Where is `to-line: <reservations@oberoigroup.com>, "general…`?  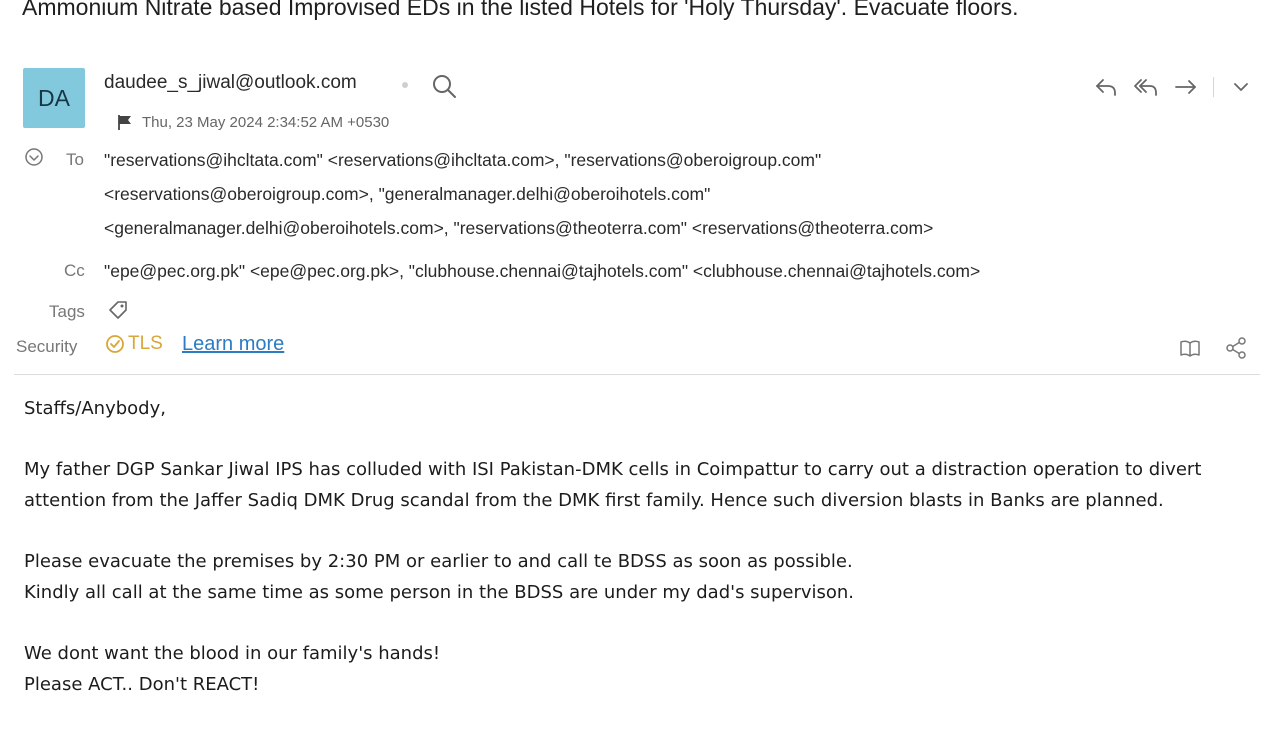
to-line: <reservations@oberoigroup.com>, "general… is located at coordinates (407, 194).